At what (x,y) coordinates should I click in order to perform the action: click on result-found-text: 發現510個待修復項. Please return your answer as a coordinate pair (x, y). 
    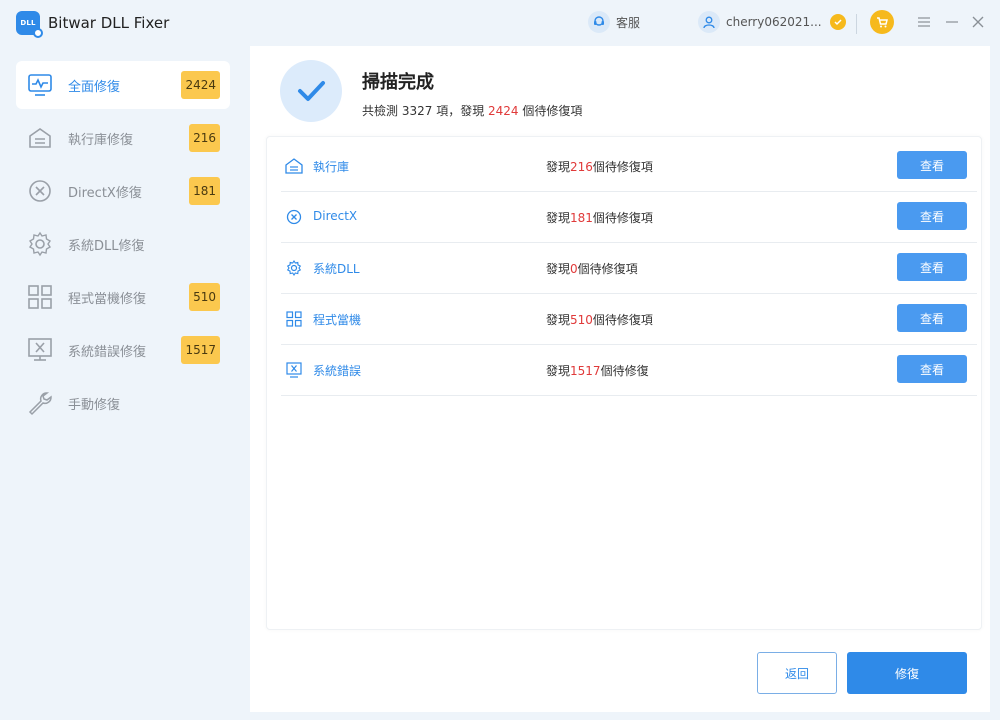
    Looking at the image, I should click on (599, 319).